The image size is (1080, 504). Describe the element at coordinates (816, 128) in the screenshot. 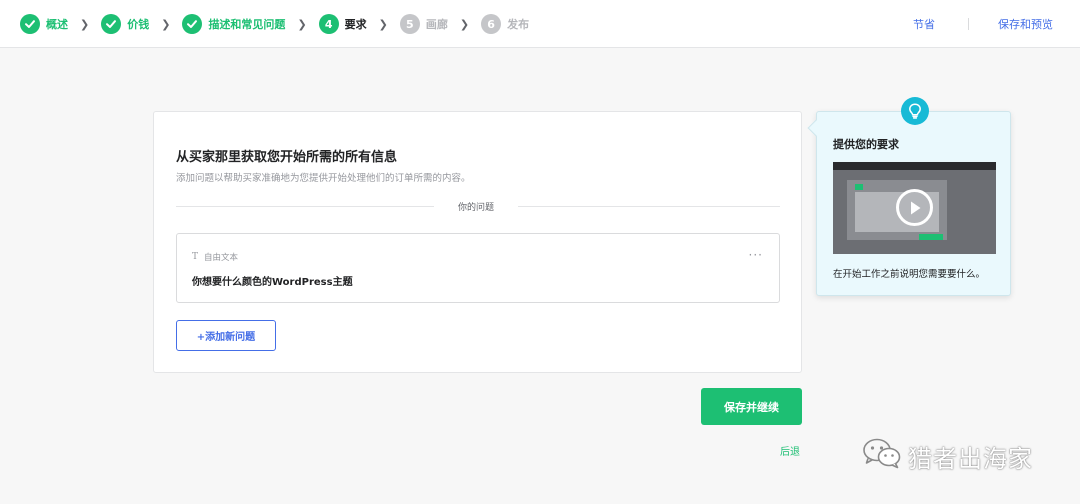

I see `tip-pointer` at that location.